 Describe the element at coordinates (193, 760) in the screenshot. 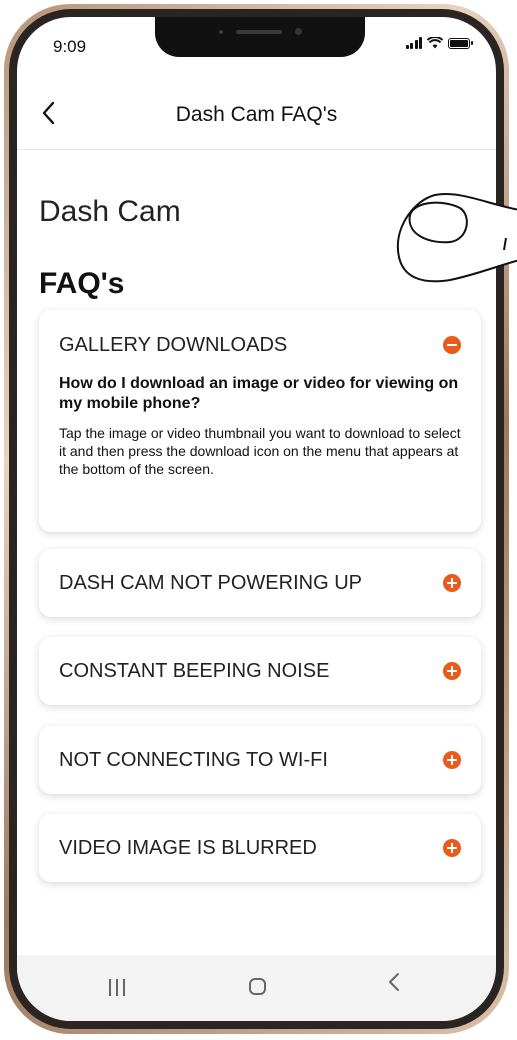

I see `faq-title: NOT CONNECTING TO WI-FI` at that location.